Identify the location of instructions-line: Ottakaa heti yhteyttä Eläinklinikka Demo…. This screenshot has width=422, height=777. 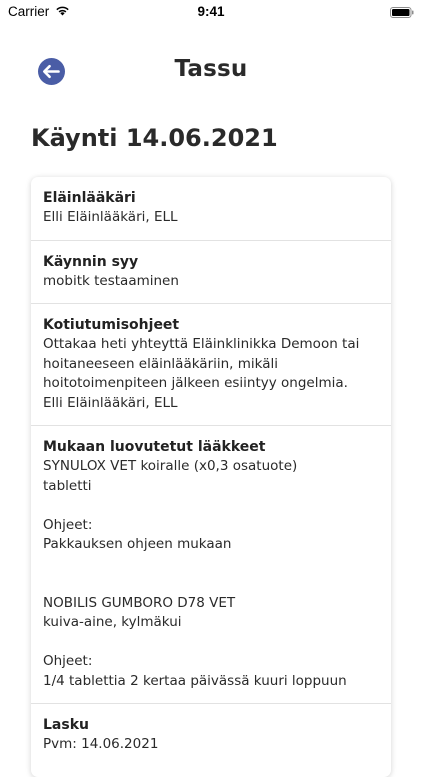
(201, 344).